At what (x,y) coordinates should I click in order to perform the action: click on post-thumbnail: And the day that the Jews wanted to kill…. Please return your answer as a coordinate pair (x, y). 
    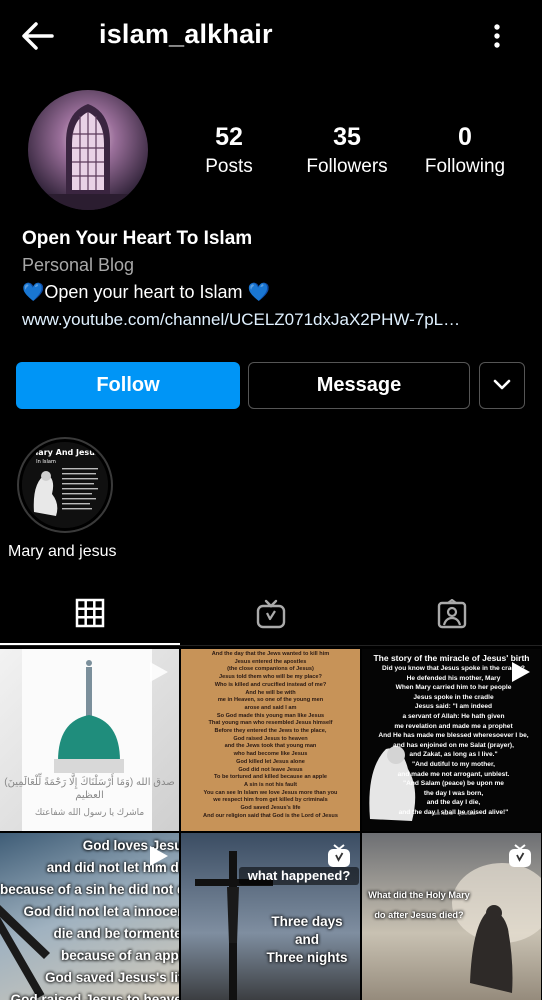
    Looking at the image, I should click on (270, 740).